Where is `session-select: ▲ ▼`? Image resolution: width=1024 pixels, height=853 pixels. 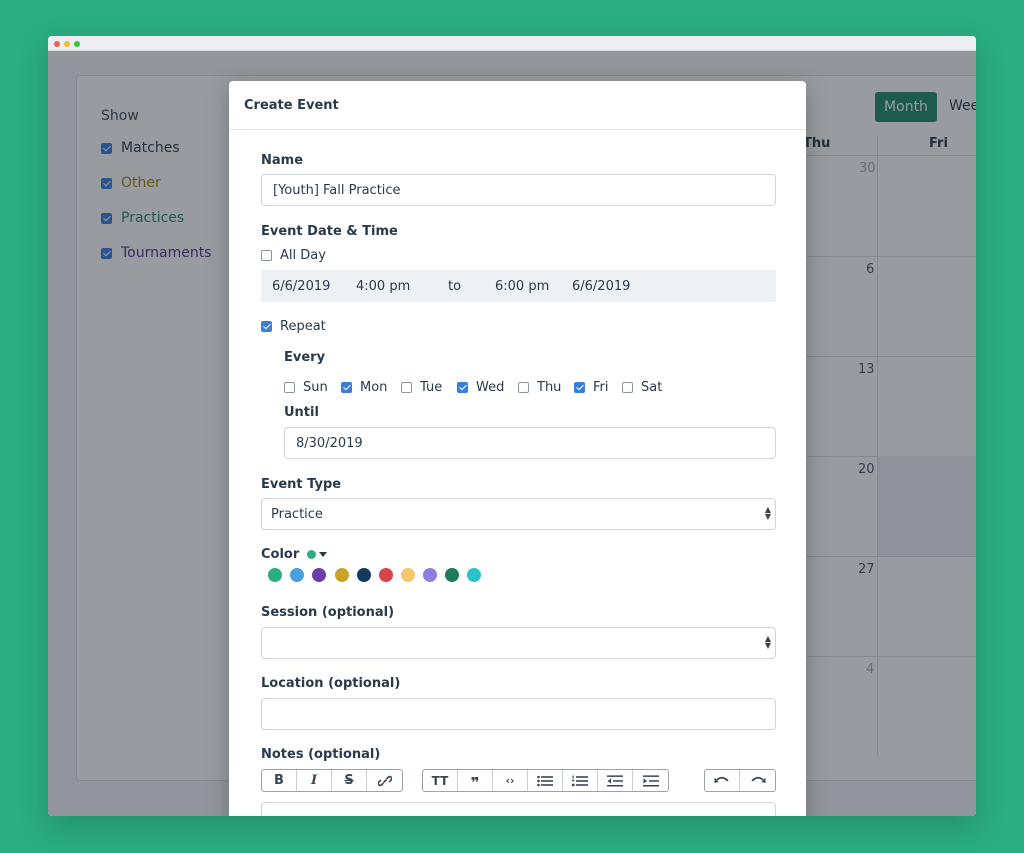 session-select: ▲ ▼ is located at coordinates (518, 643).